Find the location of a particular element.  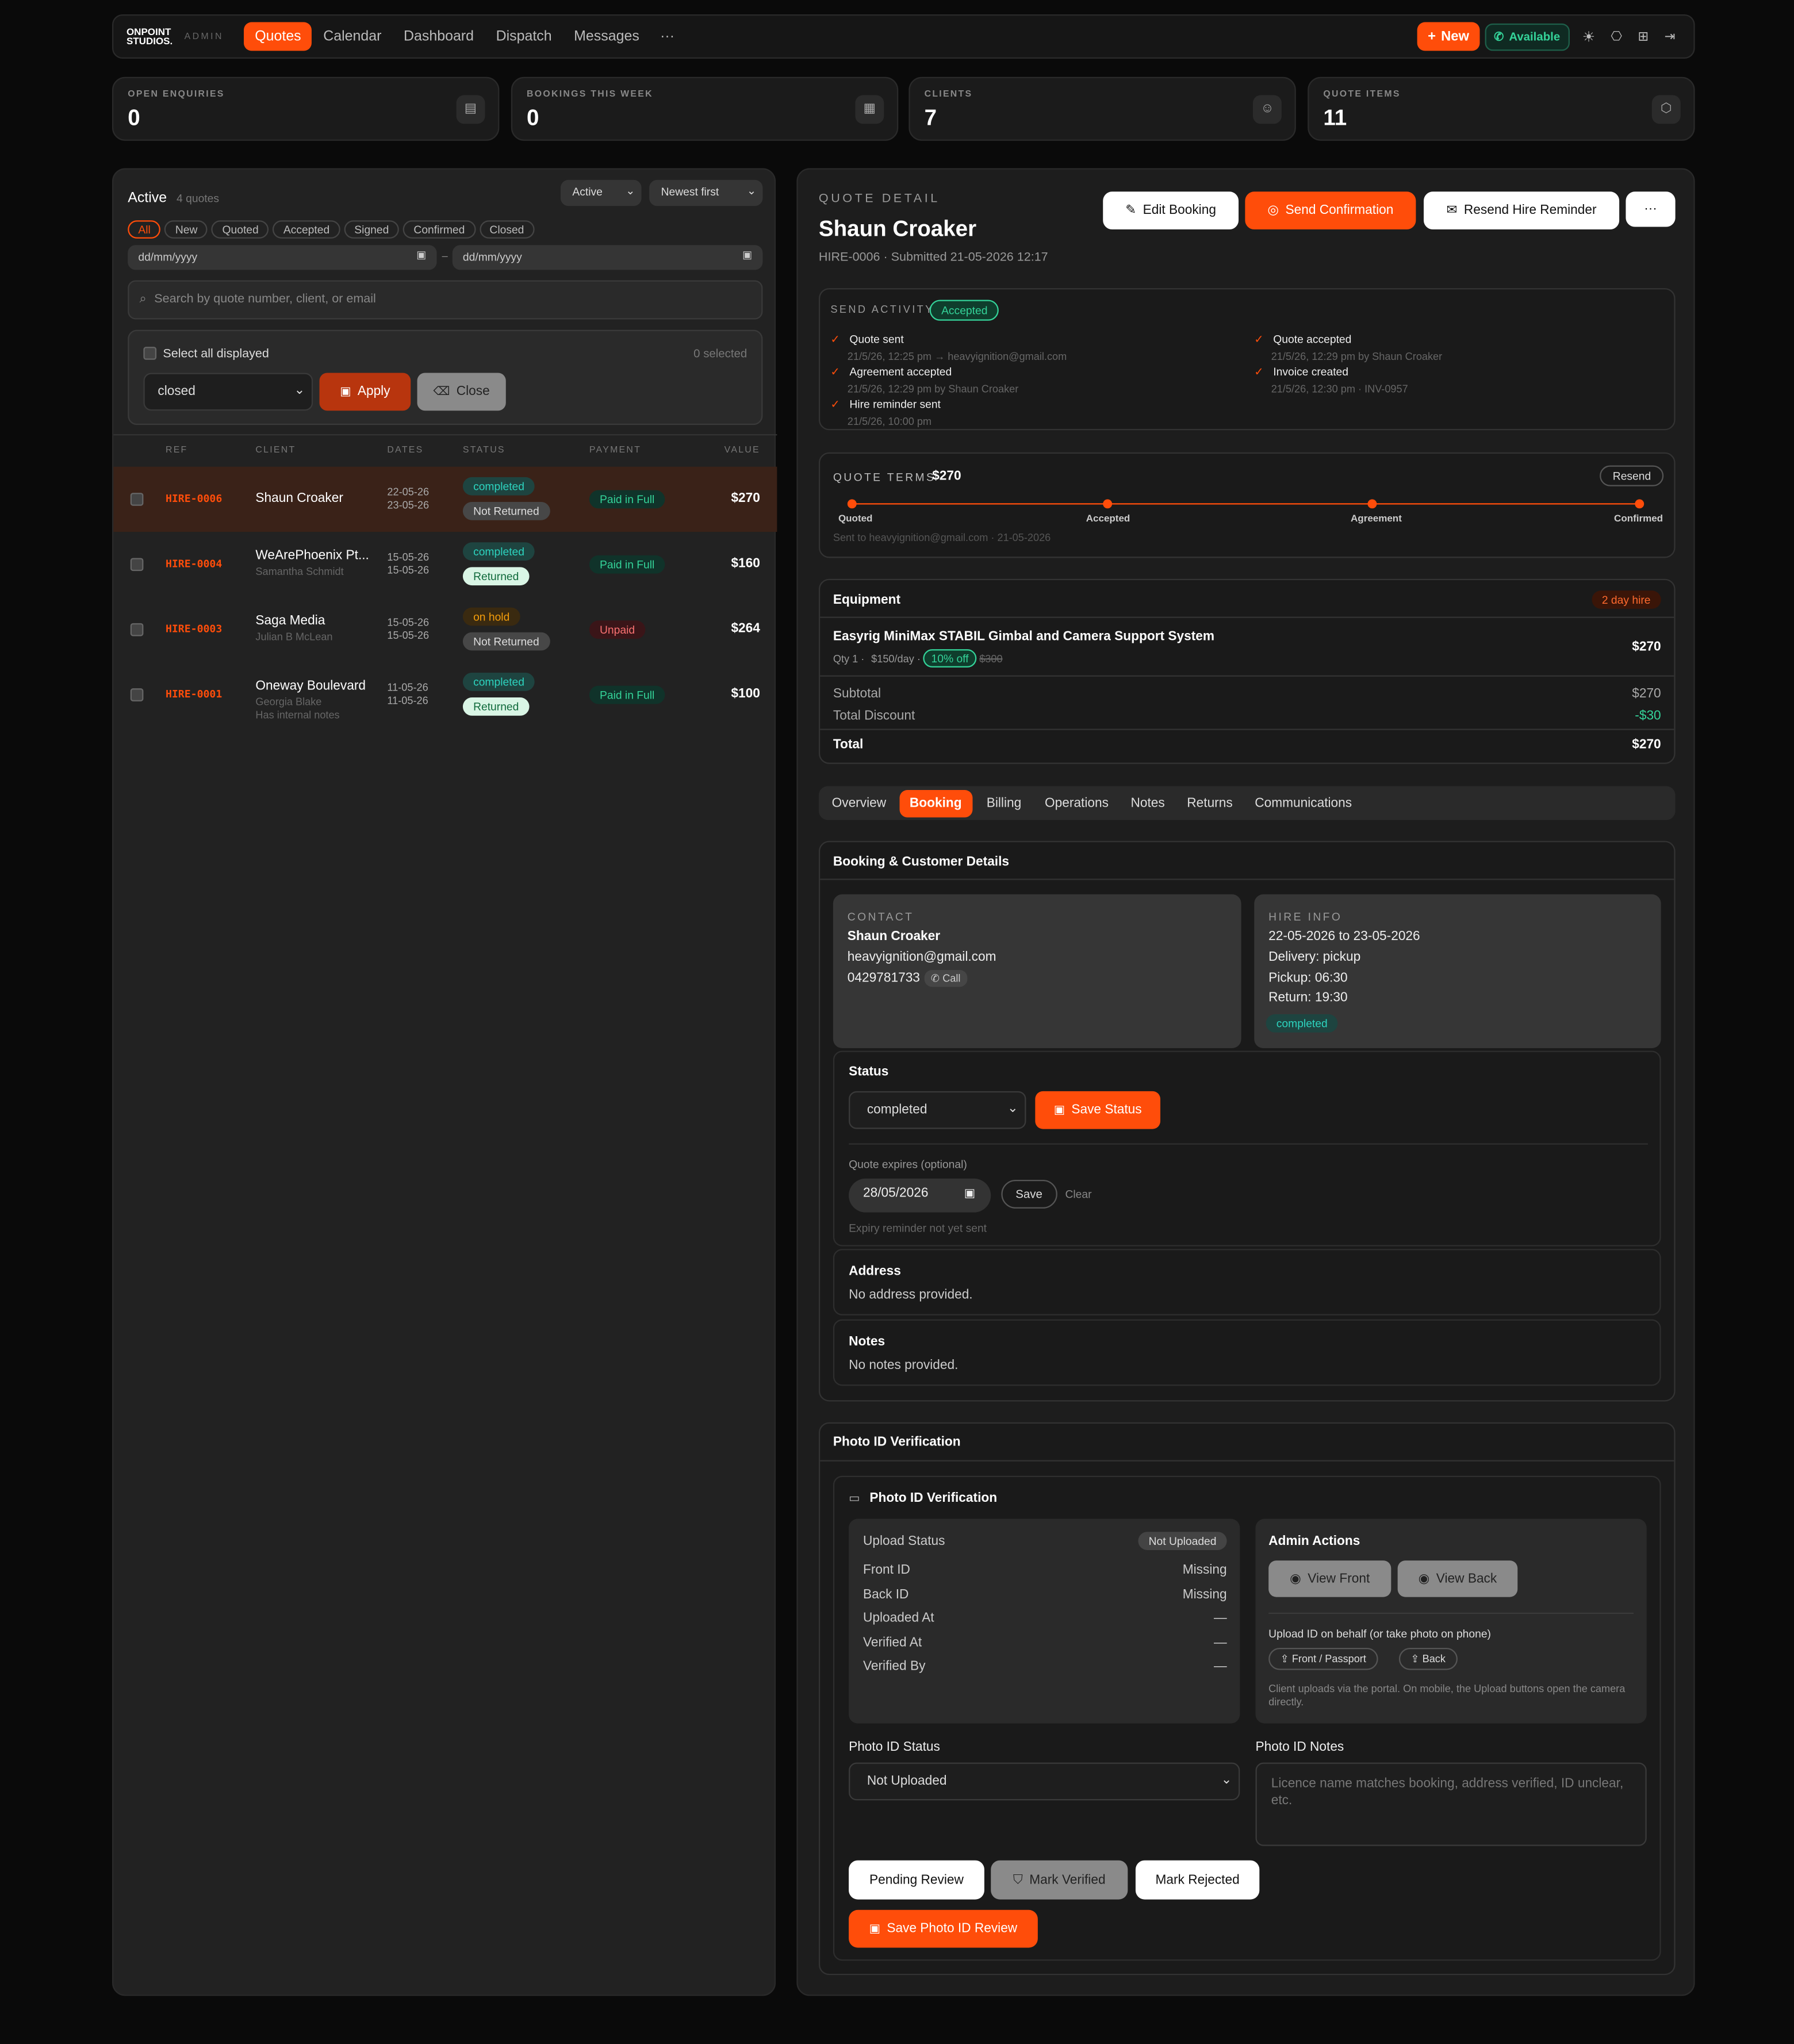

pill-signed: Signed is located at coordinates (372, 230).